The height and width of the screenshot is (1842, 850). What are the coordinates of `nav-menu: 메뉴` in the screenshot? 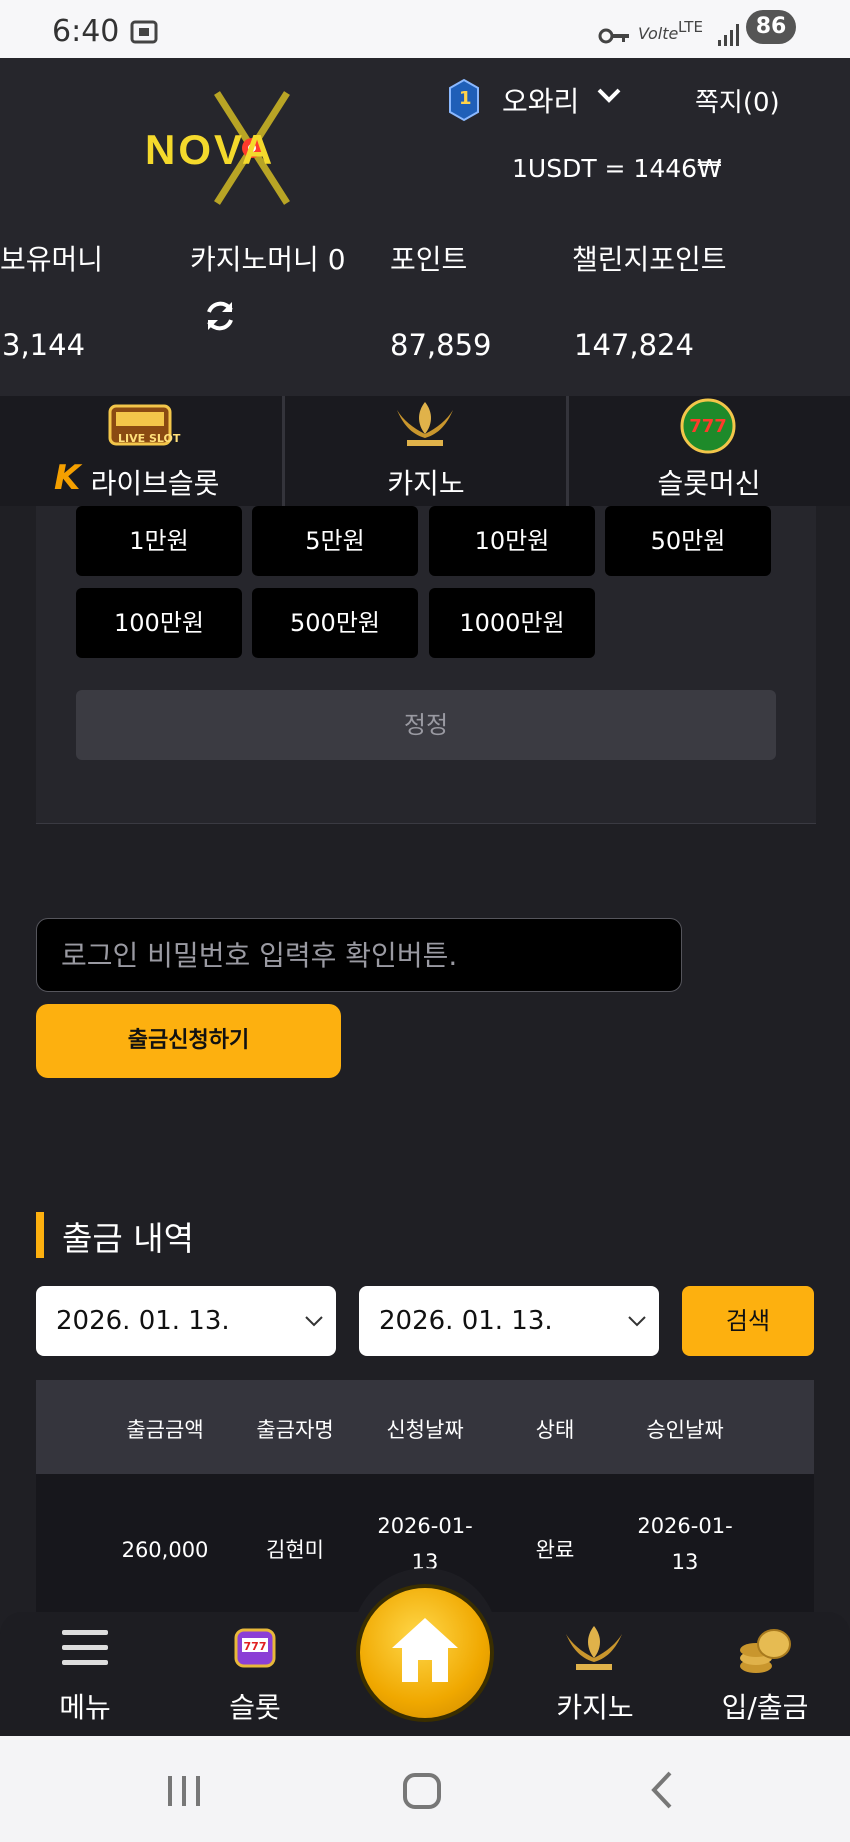 It's located at (85, 1674).